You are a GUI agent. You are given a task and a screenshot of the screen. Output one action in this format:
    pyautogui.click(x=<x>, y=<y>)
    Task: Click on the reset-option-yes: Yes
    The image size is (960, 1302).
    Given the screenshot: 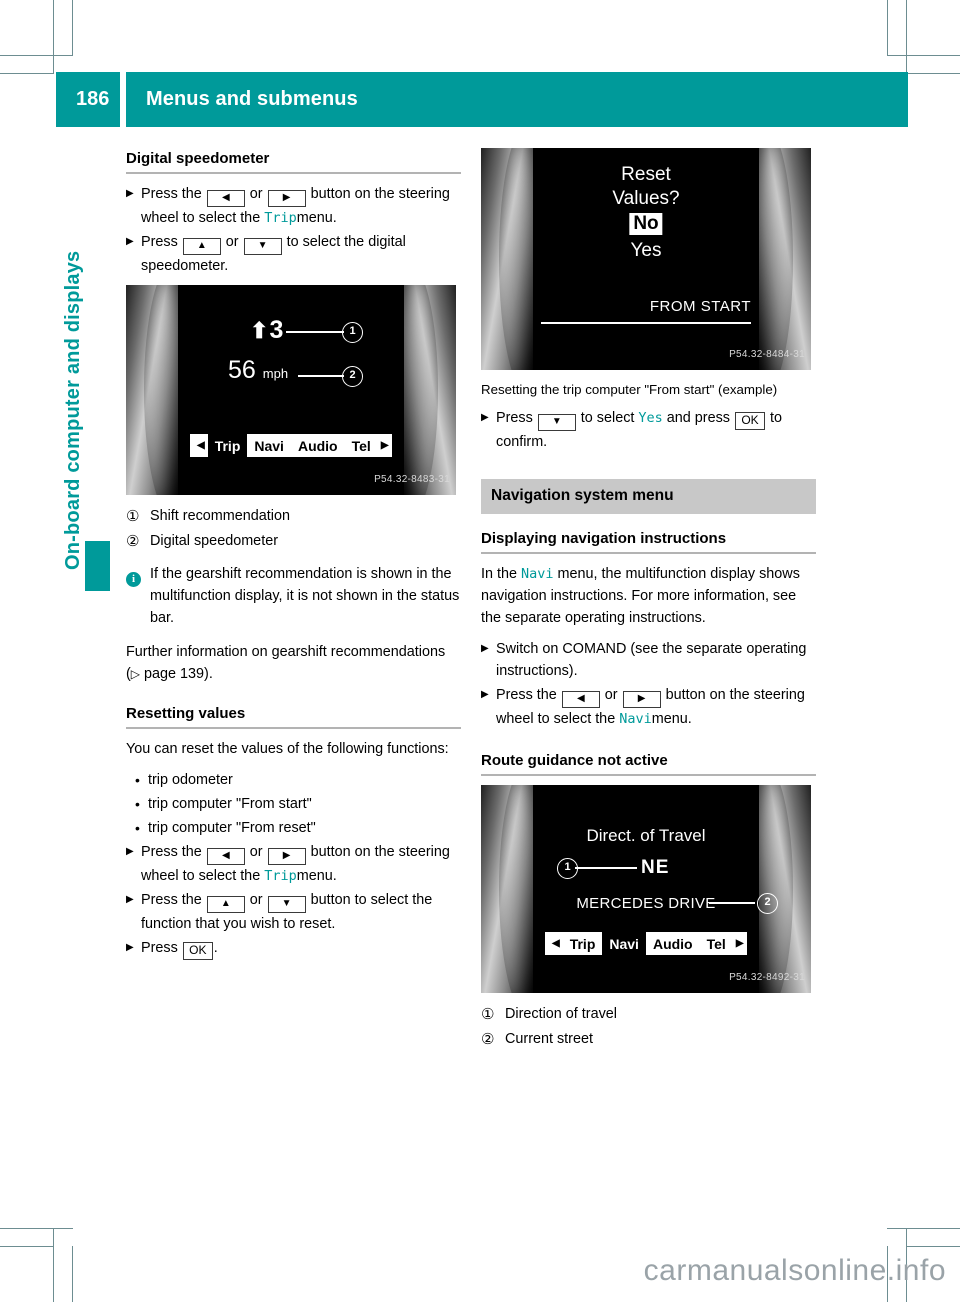 What is the action you would take?
    pyautogui.click(x=646, y=251)
    